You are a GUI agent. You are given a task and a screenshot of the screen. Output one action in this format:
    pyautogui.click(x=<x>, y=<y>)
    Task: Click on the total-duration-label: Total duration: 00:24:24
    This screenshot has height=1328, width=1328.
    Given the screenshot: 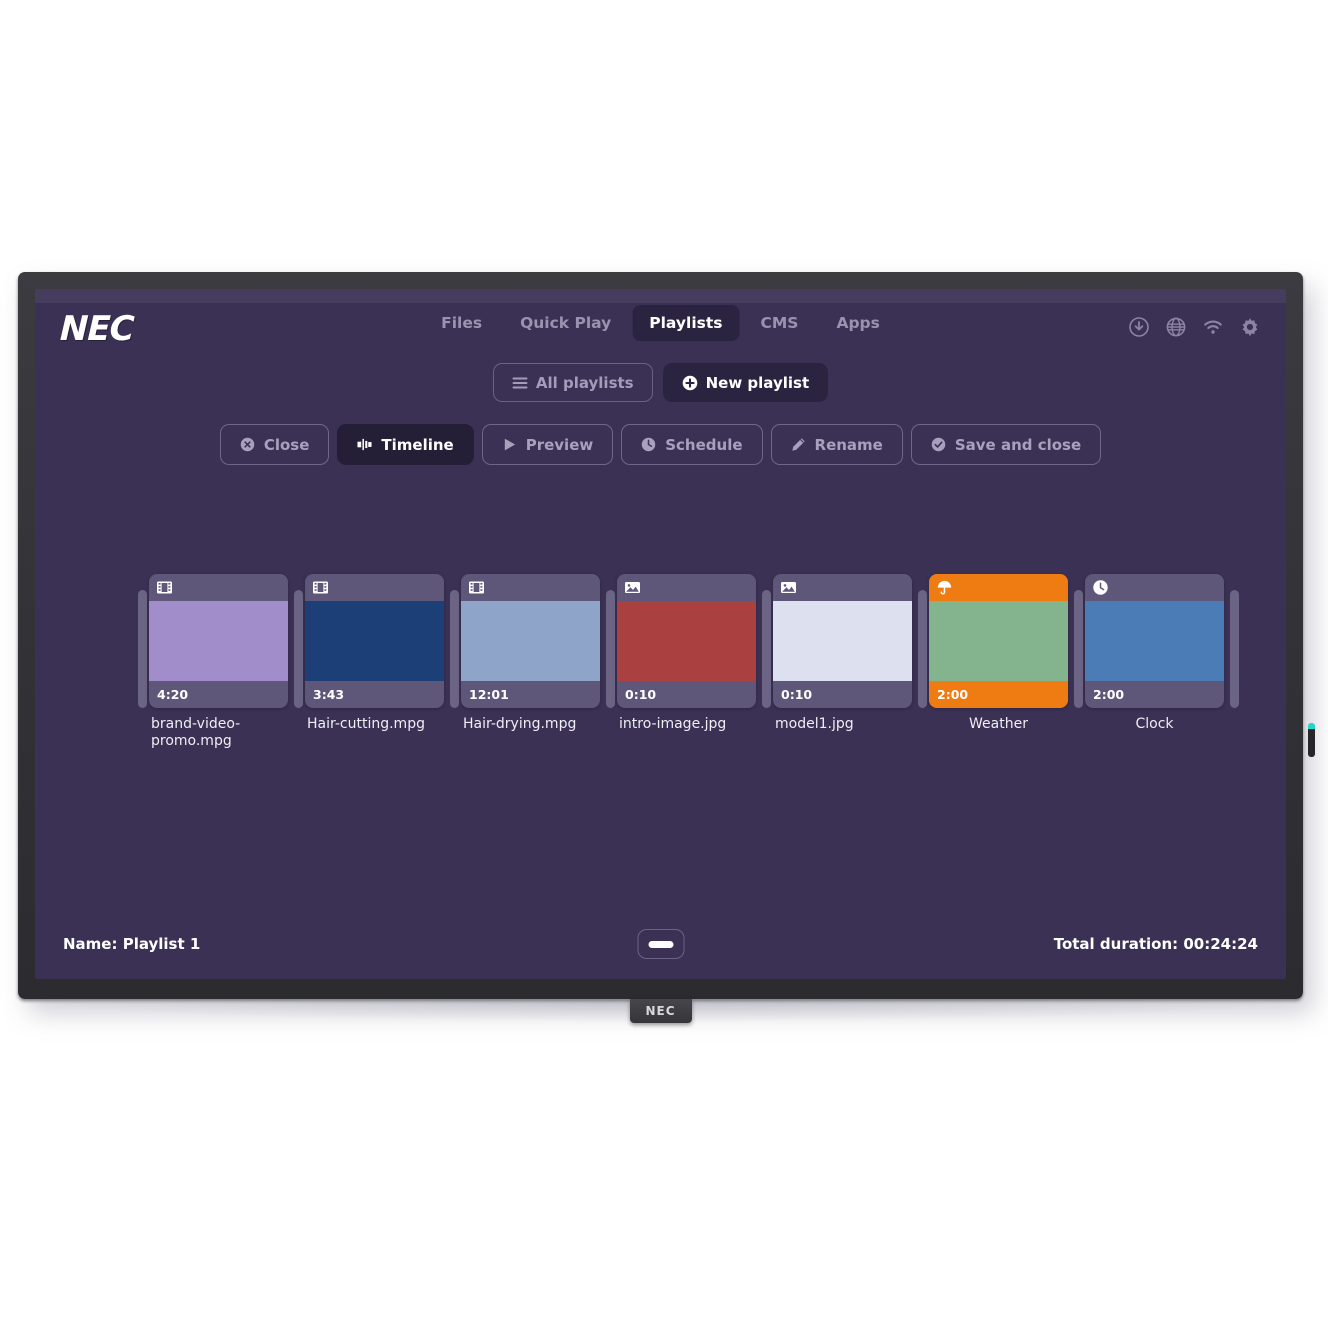 What is the action you would take?
    pyautogui.click(x=1155, y=944)
    